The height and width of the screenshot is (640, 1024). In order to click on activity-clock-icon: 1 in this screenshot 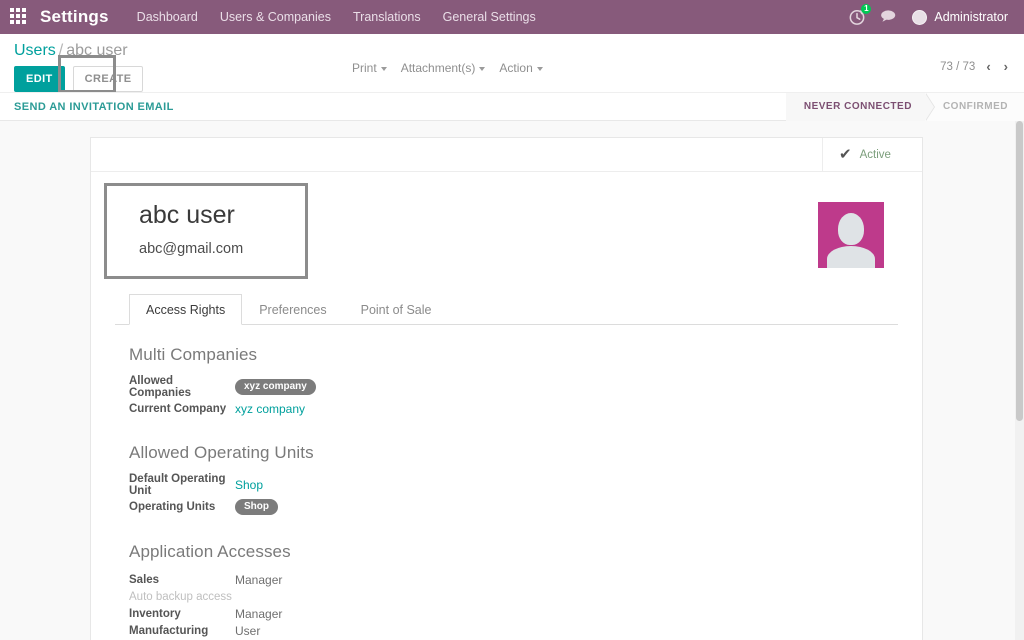, I will do `click(860, 15)`.